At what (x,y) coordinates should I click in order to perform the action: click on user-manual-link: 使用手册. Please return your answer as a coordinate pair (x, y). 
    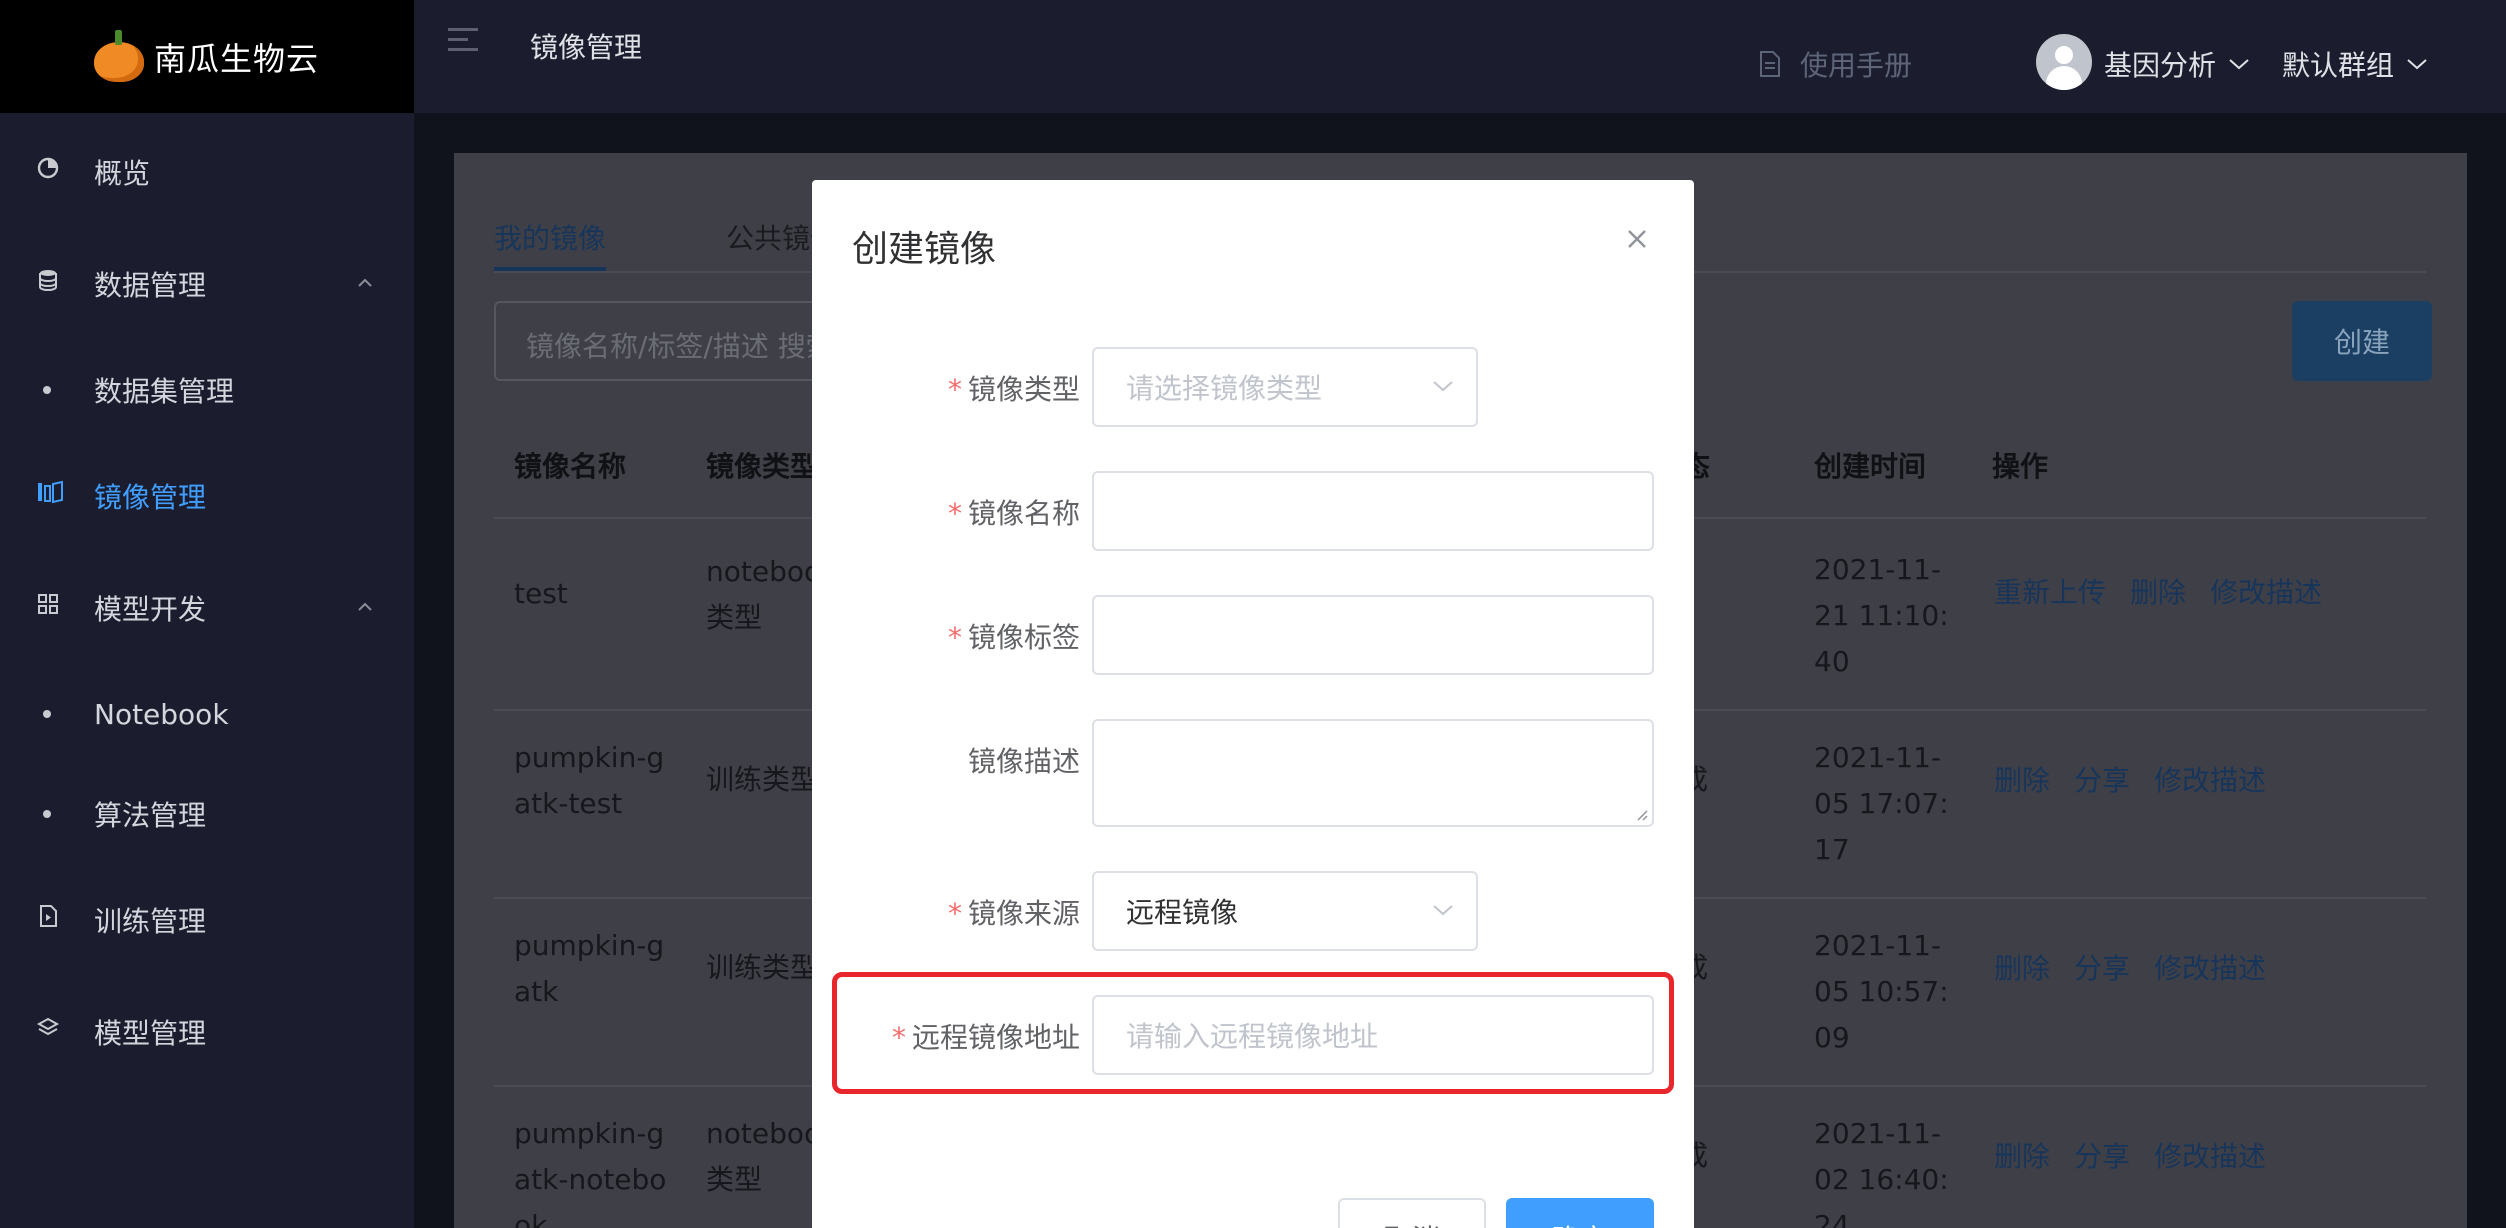
    Looking at the image, I should click on (1835, 64).